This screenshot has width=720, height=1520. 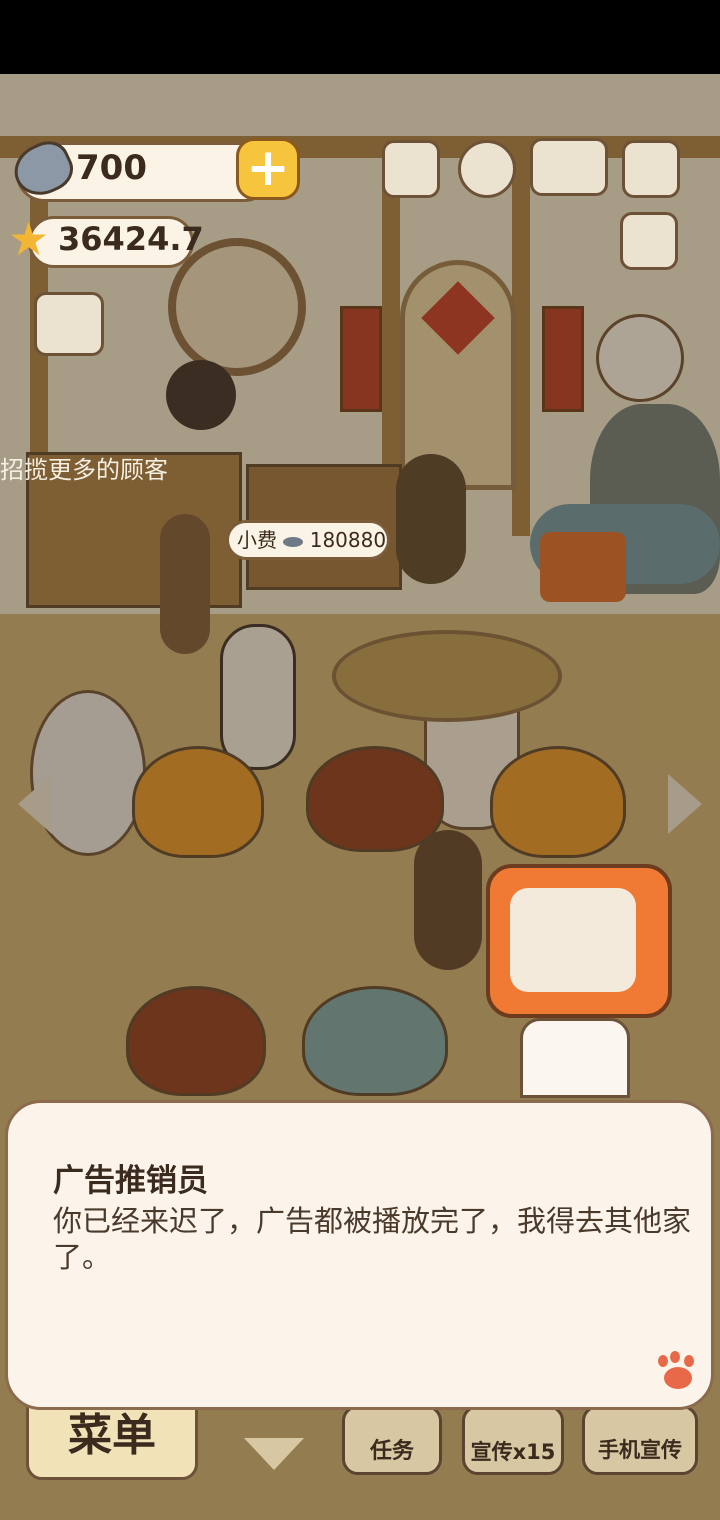 I want to click on tv-head-ad-seller, so click(x=579, y=941).